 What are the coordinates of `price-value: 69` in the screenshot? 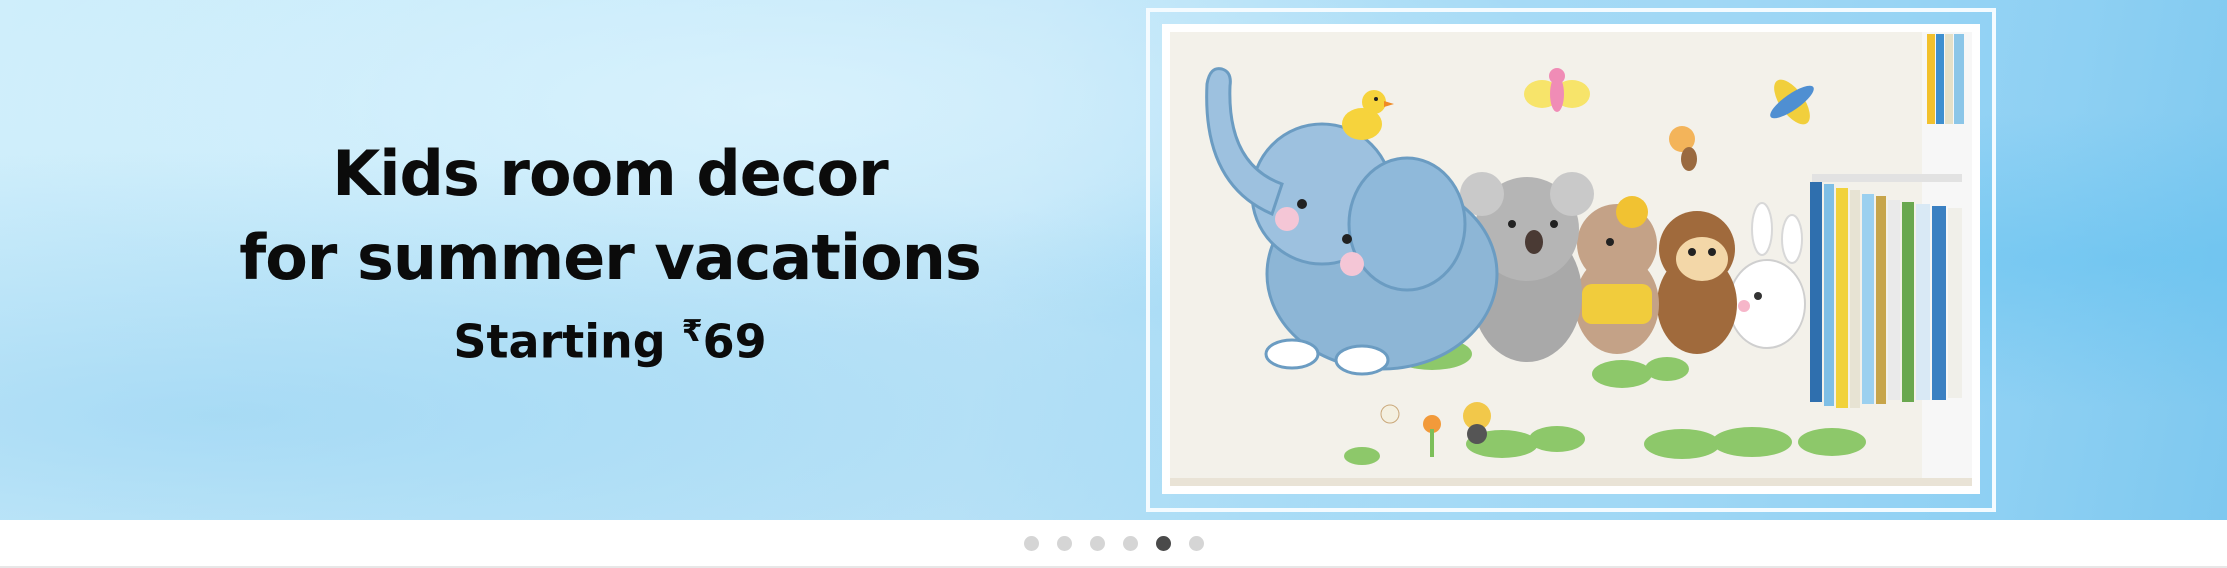 It's located at (734, 341).